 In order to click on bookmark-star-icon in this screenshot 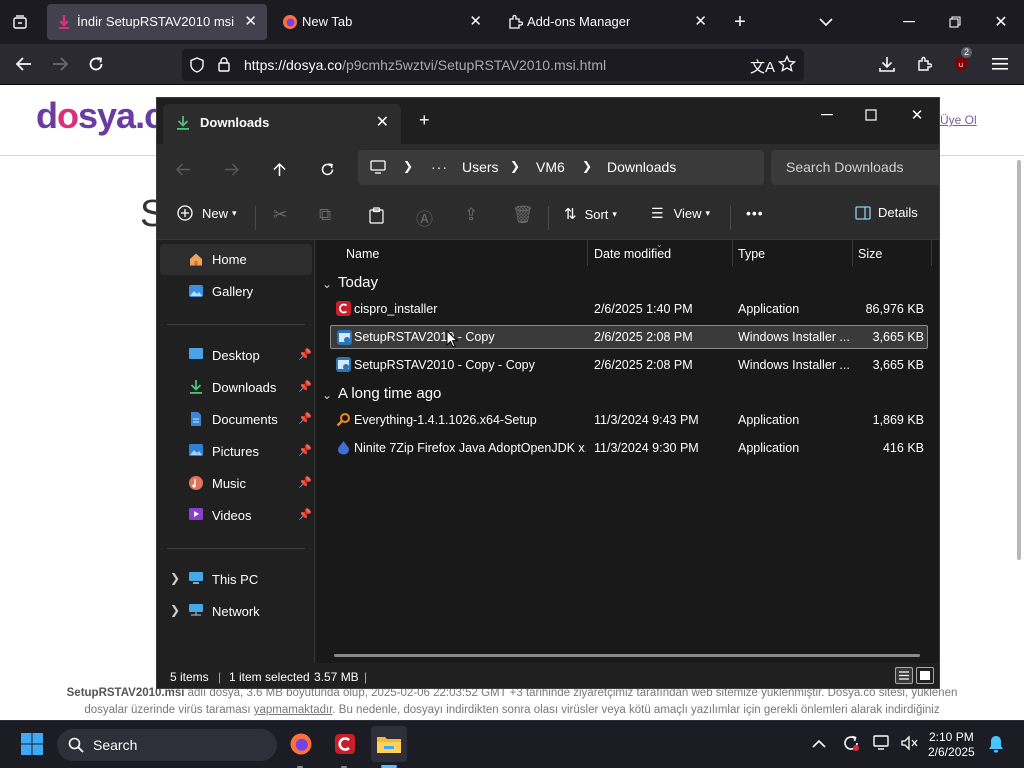, I will do `click(787, 66)`.